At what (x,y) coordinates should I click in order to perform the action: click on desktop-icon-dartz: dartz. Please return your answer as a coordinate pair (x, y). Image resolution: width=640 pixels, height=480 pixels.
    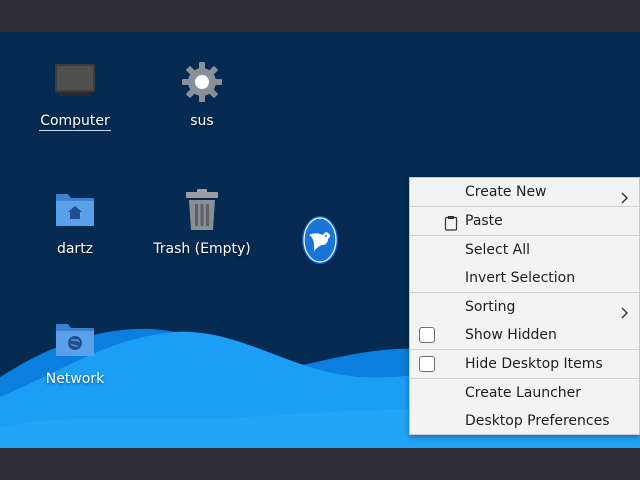
    Looking at the image, I should click on (75, 229).